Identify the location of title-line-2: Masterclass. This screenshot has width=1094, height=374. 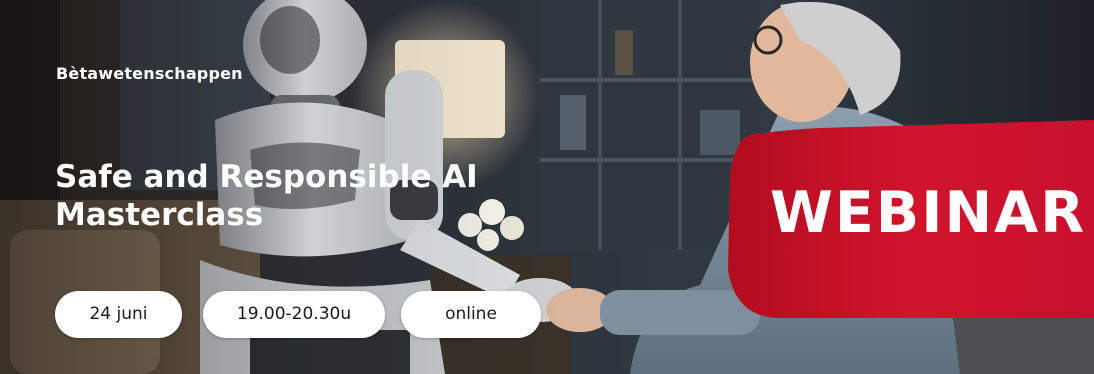
(159, 215).